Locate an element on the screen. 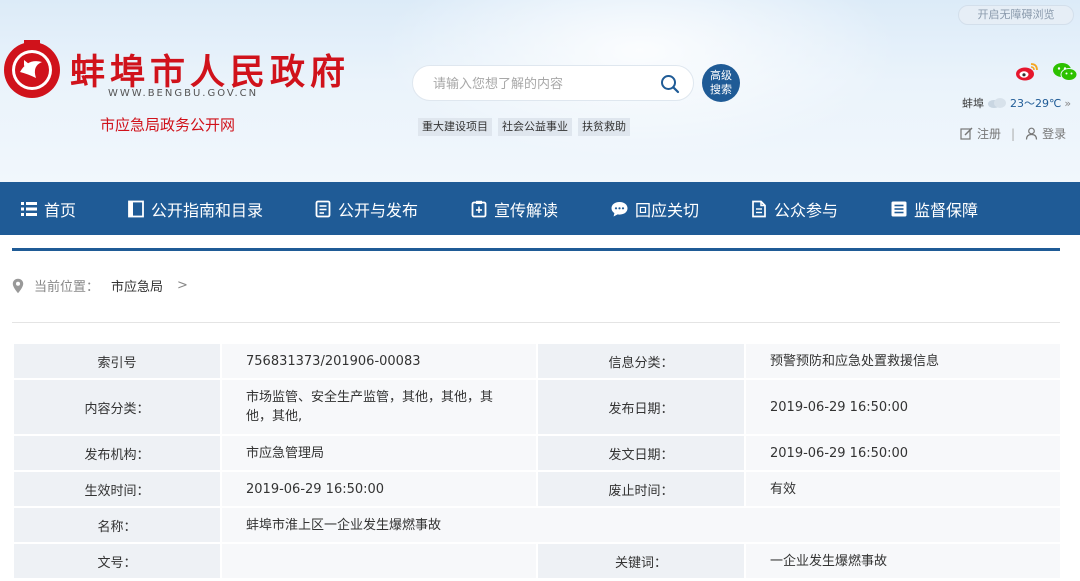 This screenshot has width=1080, height=581. info-label-name: 名称： is located at coordinates (117, 525).